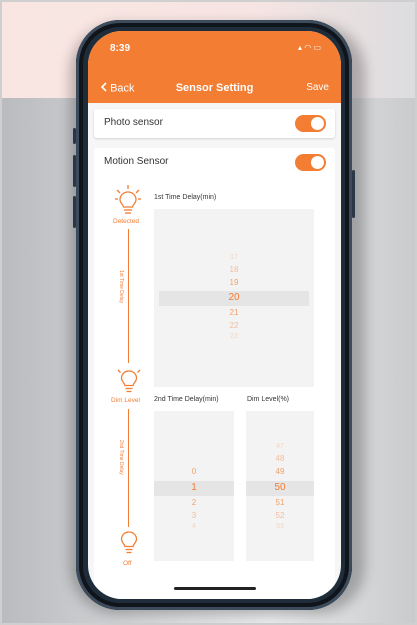 This screenshot has height=625, width=417. Describe the element at coordinates (129, 381) in the screenshot. I see `bulb-dim-icon` at that location.